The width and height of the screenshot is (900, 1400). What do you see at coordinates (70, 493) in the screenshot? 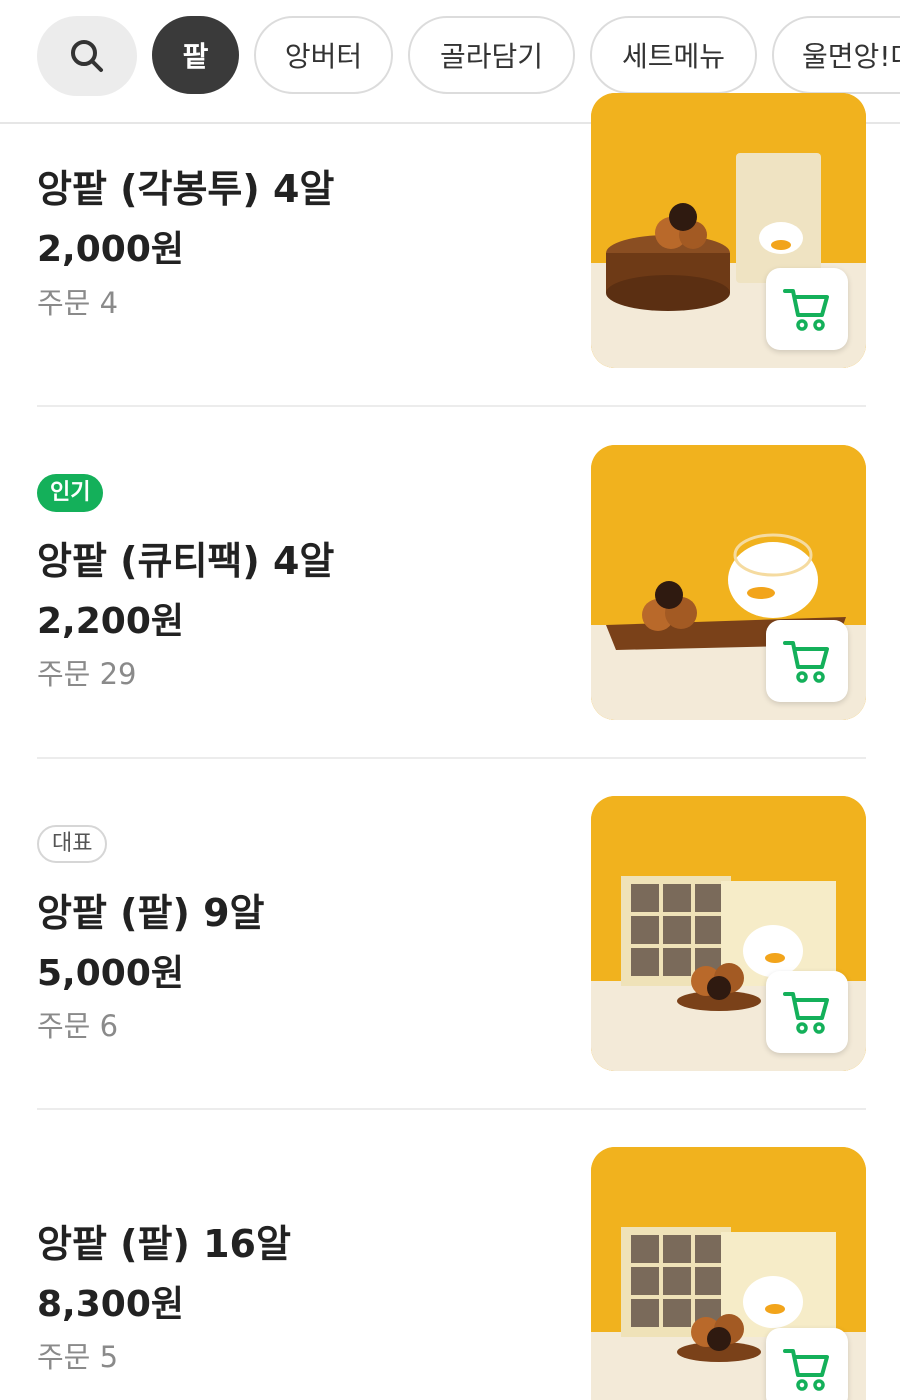
I see `popular-badge: 인기` at bounding box center [70, 493].